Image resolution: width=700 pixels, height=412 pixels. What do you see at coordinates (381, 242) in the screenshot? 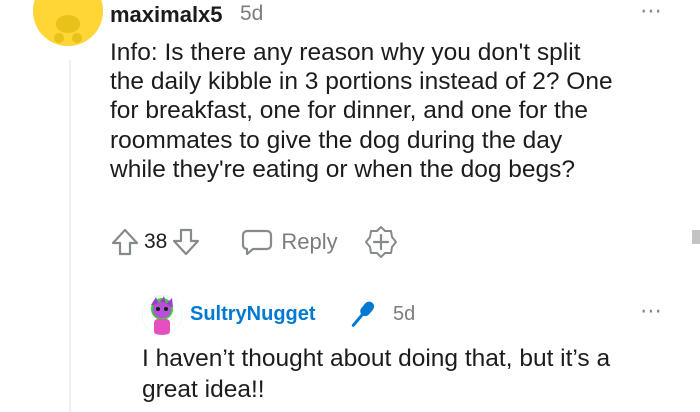
I see `award-plus-icon` at bounding box center [381, 242].